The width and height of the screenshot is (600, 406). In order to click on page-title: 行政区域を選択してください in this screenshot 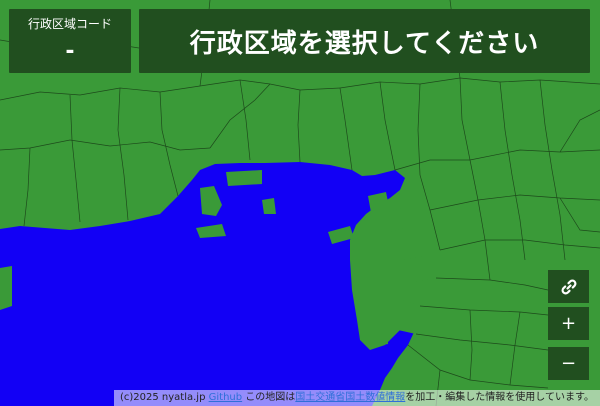, I will do `click(364, 43)`.